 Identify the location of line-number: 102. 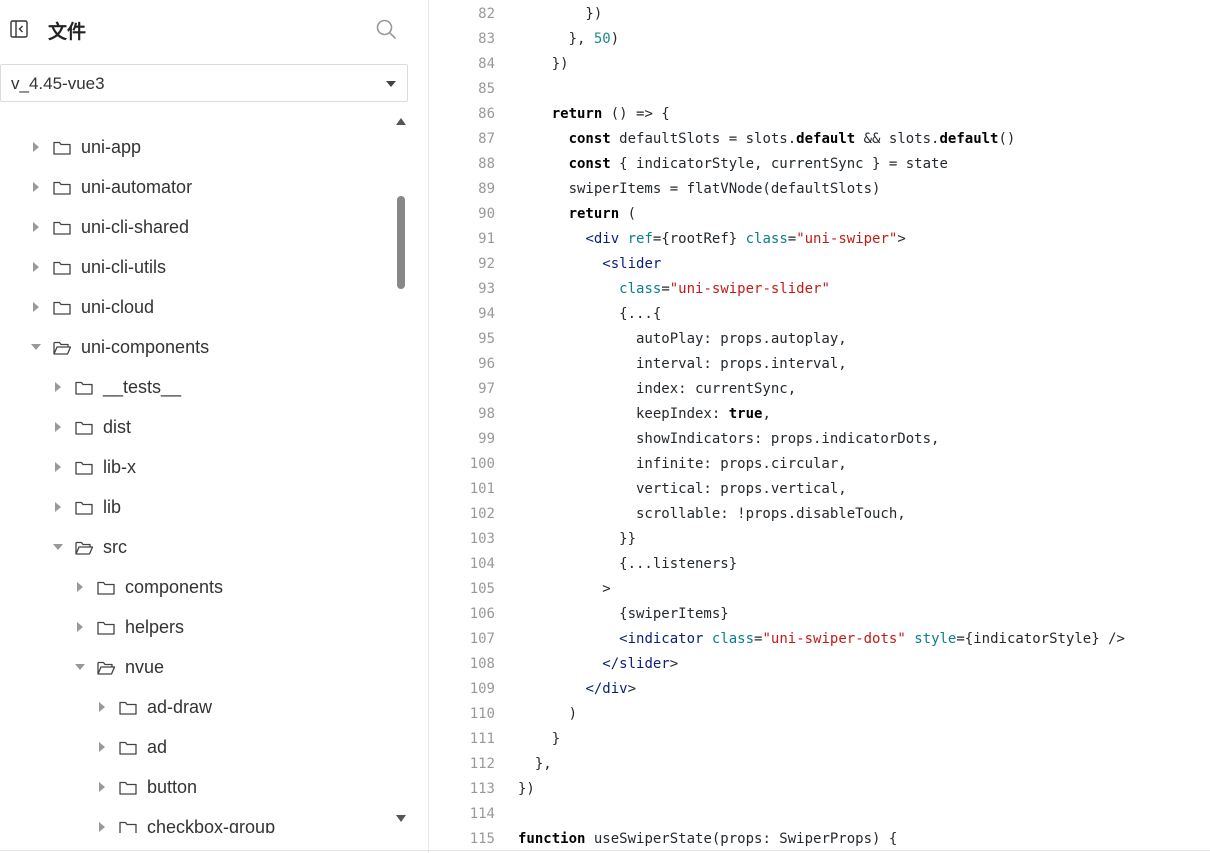
(482, 514).